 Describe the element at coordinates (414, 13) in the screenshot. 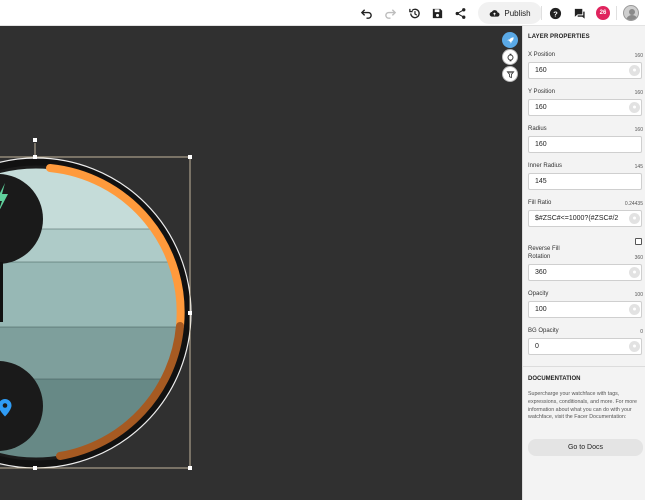

I see `history-icon` at that location.